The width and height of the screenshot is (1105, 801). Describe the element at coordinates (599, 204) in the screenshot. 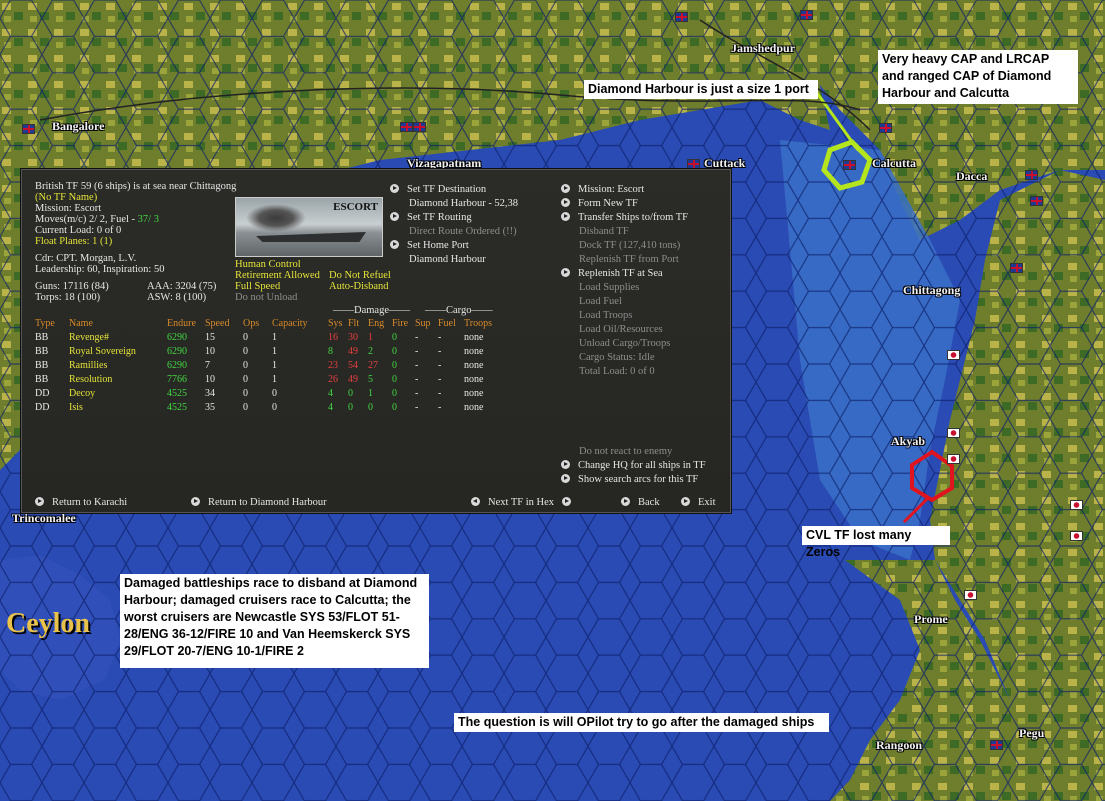

I see `form-new-tf-button: Form New TF` at that location.